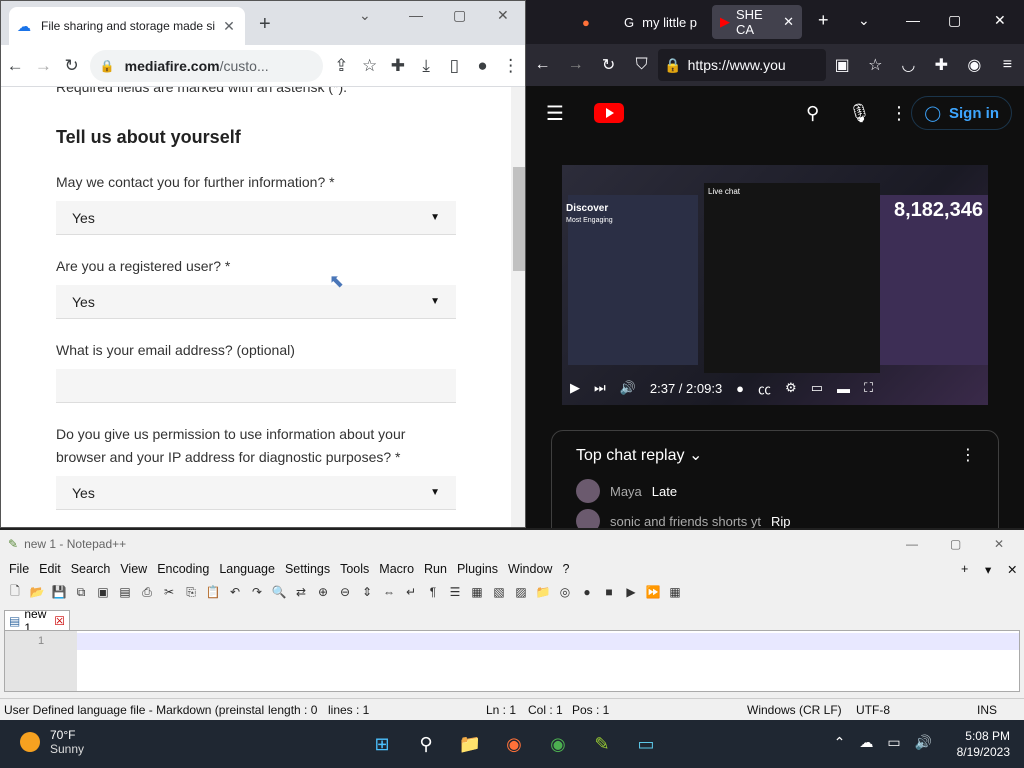 The height and width of the screenshot is (768, 1024). Describe the element at coordinates (868, 388) in the screenshot. I see `fullscreen-icon: ⛶` at that location.